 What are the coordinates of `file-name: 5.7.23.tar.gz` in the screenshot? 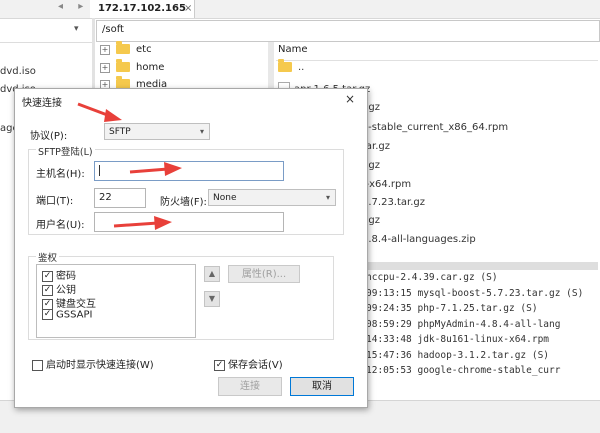 It's located at (394, 202).